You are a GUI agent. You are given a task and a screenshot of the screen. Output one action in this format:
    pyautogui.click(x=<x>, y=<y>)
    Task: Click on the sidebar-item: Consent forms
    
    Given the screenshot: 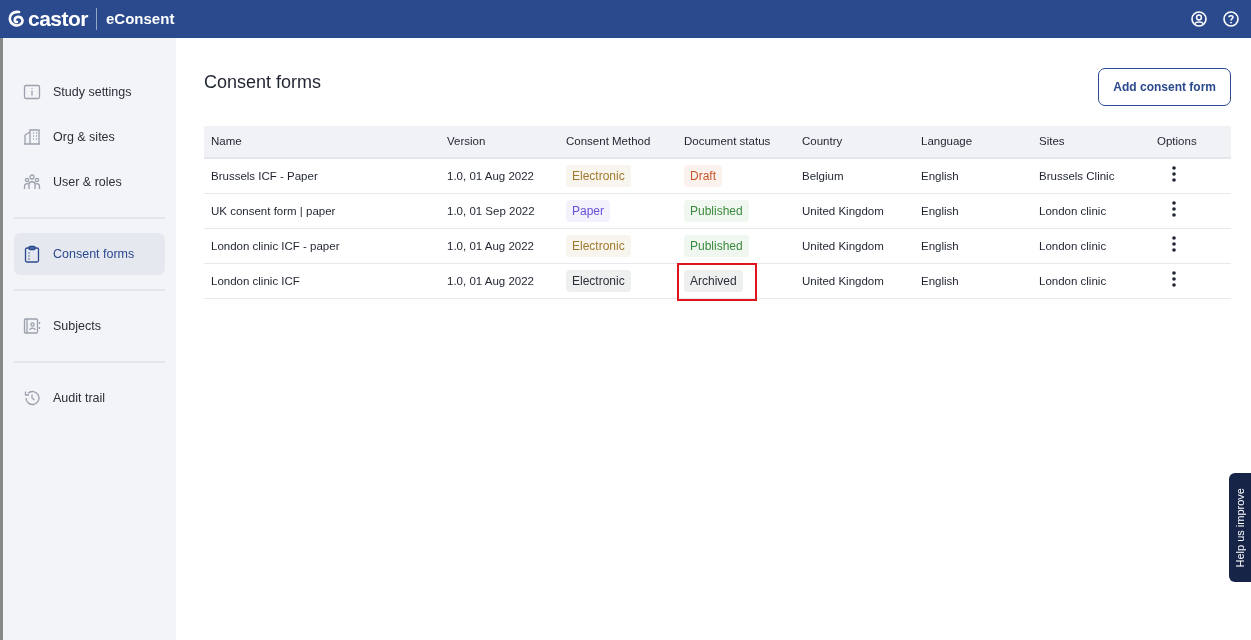 What is the action you would take?
    pyautogui.click(x=89, y=254)
    